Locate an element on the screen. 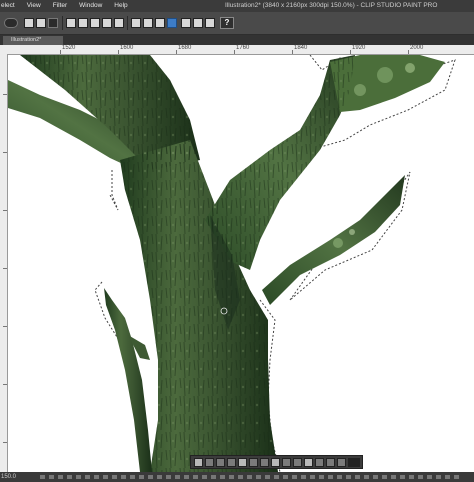  snap-special-icon is located at coordinates (210, 23).